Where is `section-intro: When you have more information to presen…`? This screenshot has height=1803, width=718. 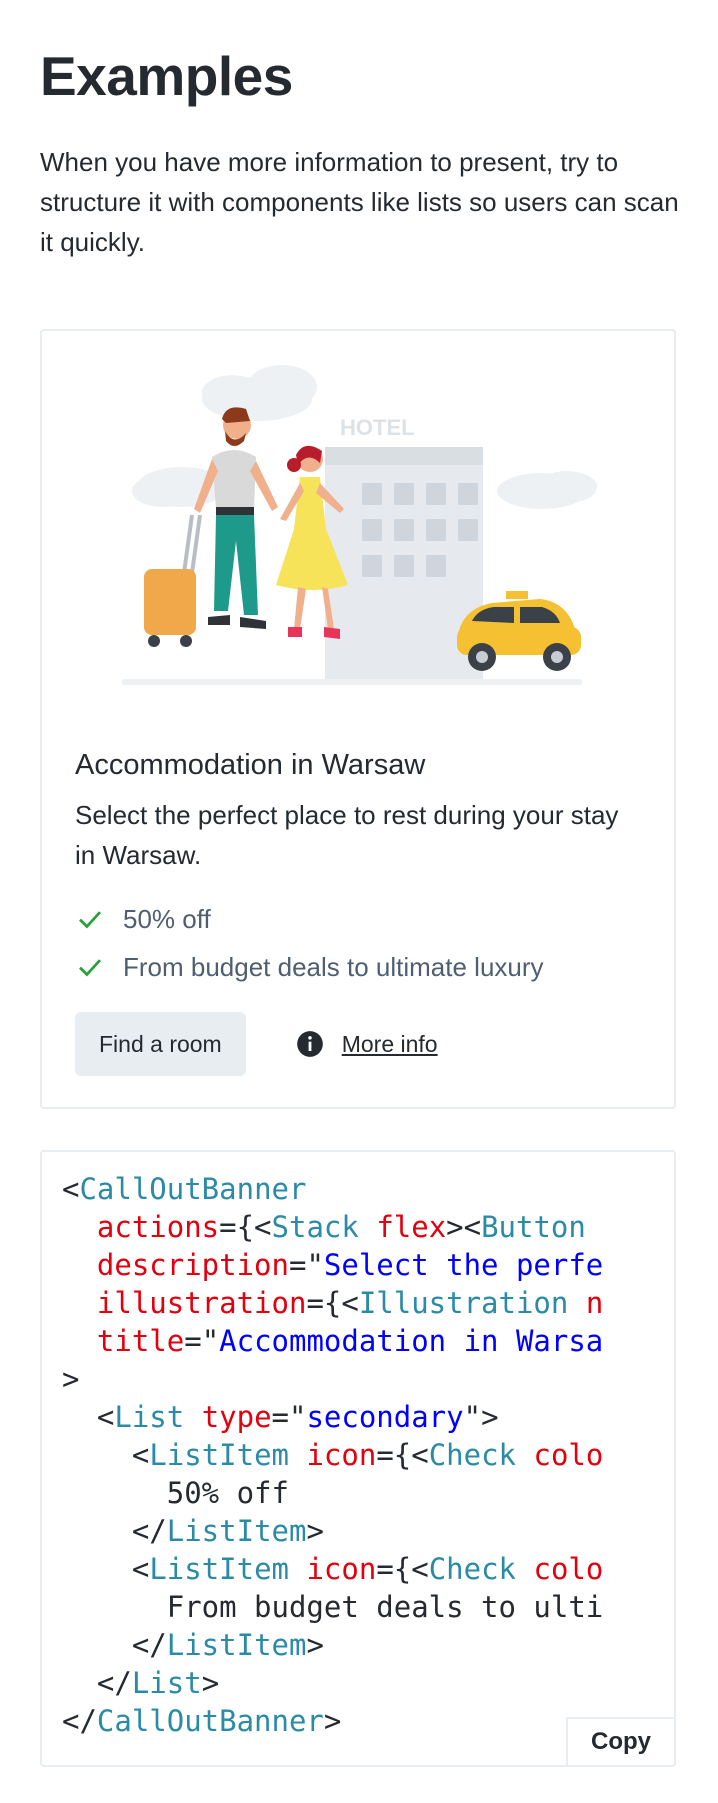 section-intro: When you have more information to presen… is located at coordinates (359, 202).